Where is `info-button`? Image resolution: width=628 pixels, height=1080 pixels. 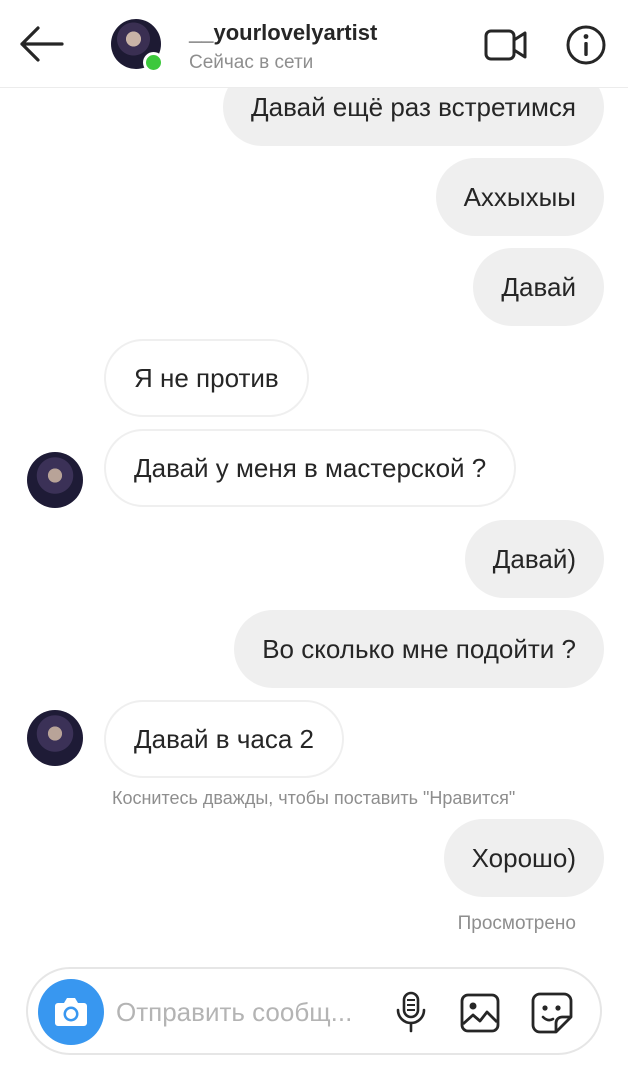 info-button is located at coordinates (586, 45).